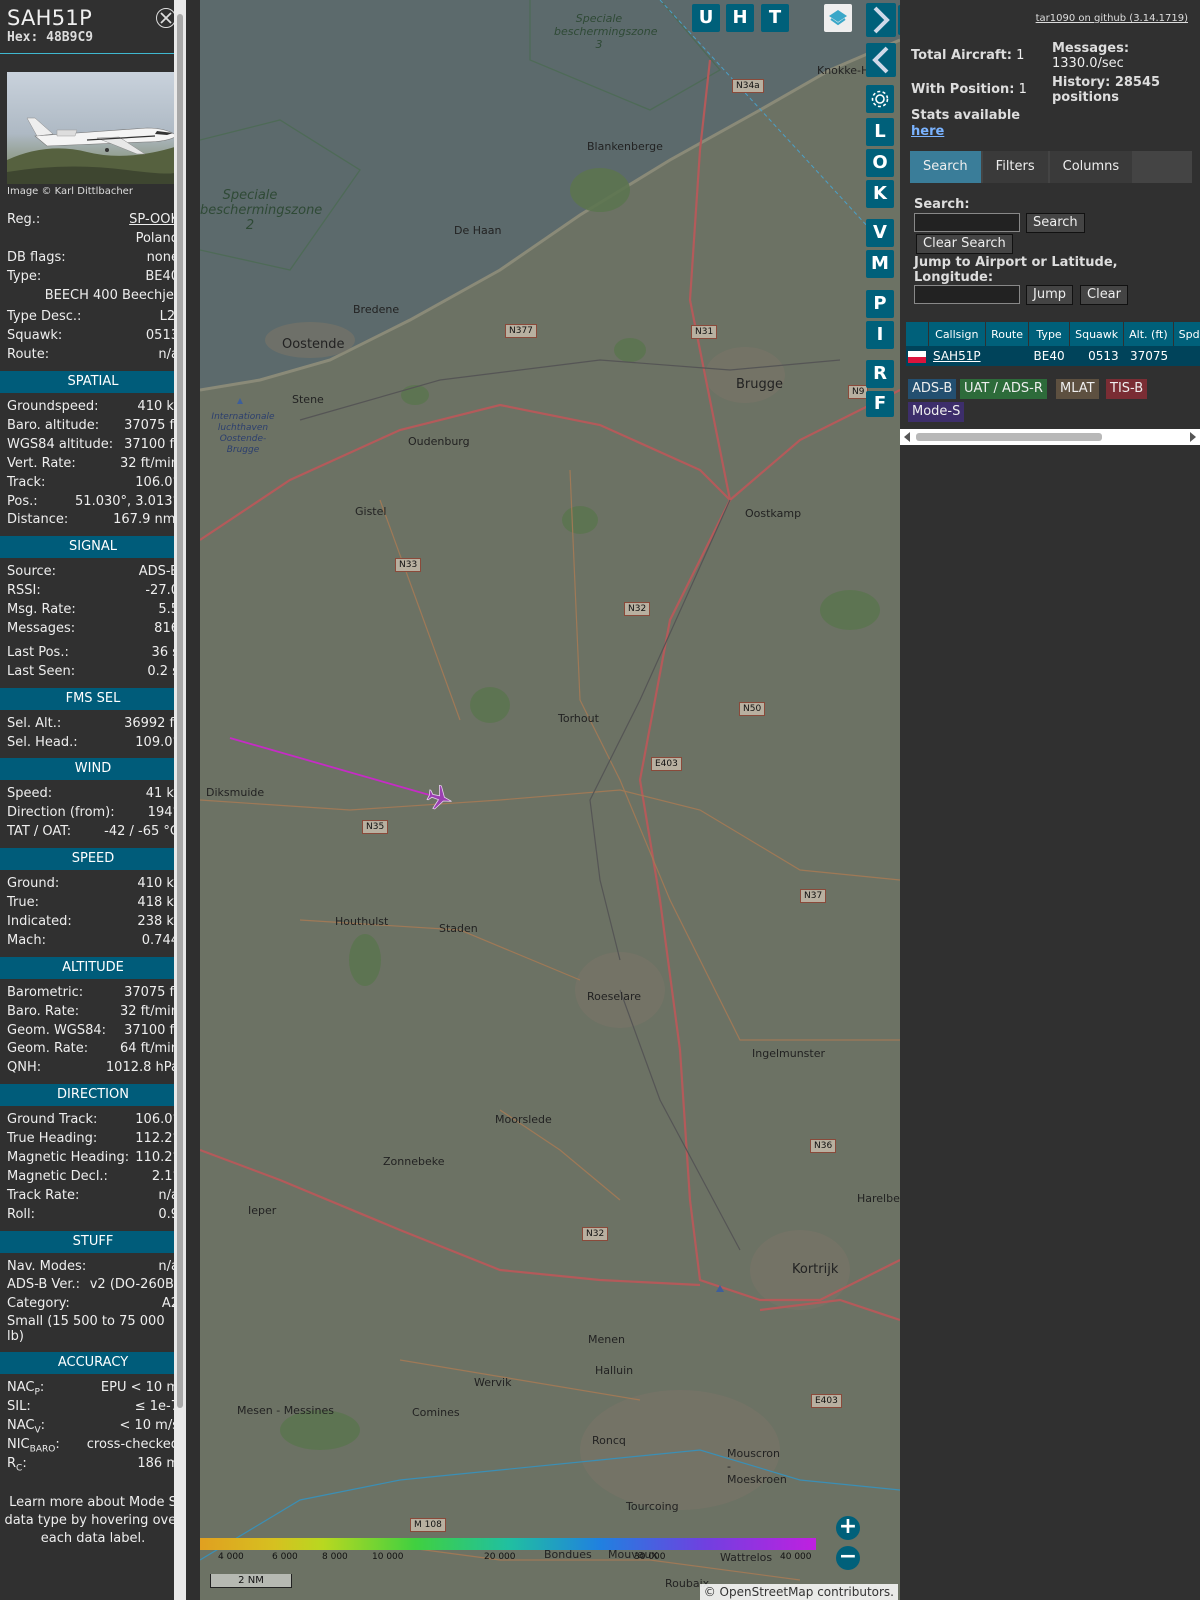 The image size is (1200, 1600). I want to click on info-row-label: Geom. WGS84:, so click(56, 1031).